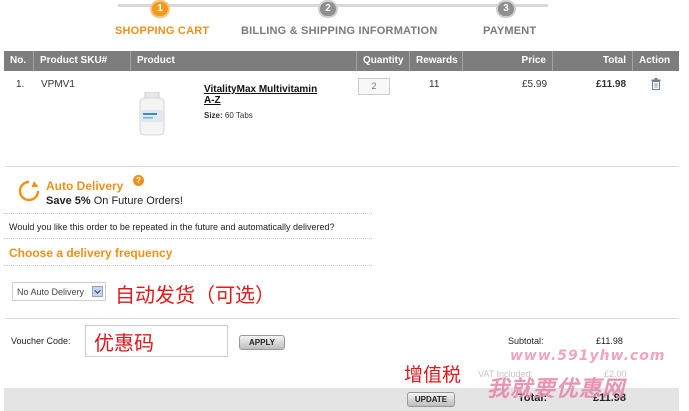 The width and height of the screenshot is (689, 411). What do you see at coordinates (97, 291) in the screenshot?
I see `chevron-down-icon` at bounding box center [97, 291].